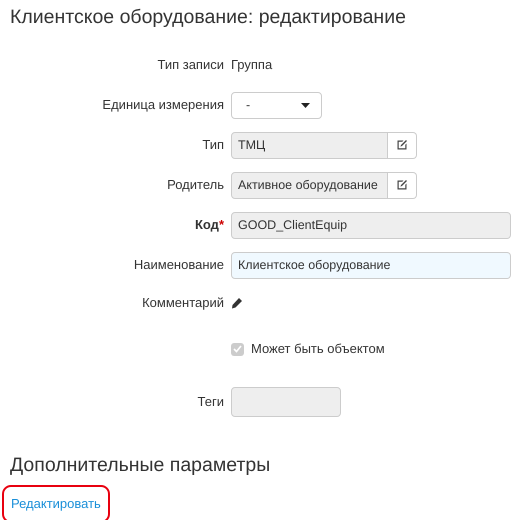  I want to click on input-field: Клиентское оборудование, so click(371, 265).